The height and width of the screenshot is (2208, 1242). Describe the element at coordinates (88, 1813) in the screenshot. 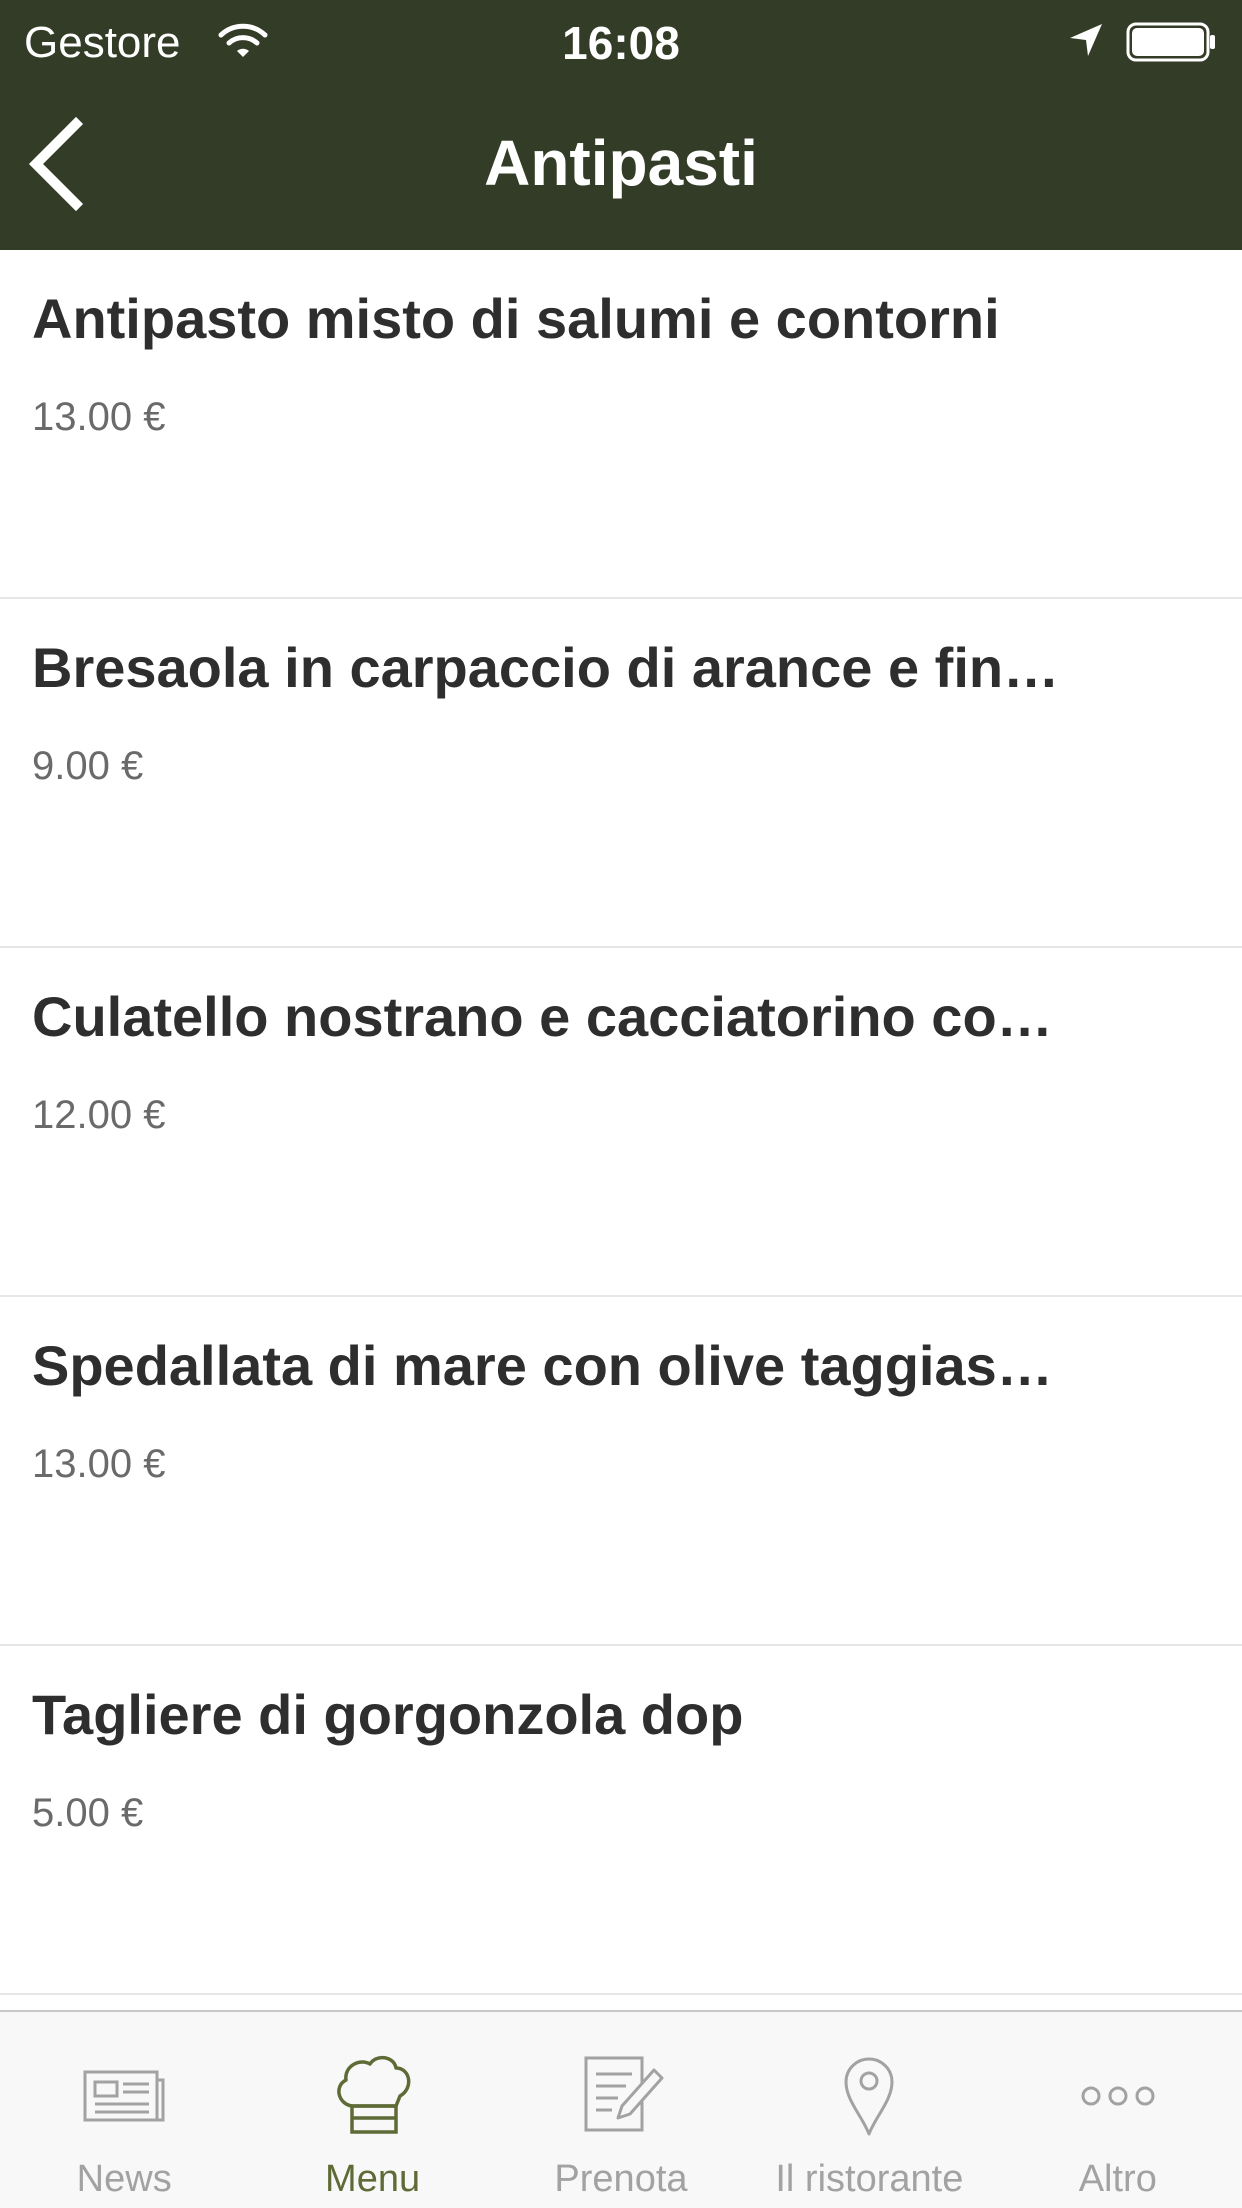

I see `menu-item-price: 5.00 €` at that location.